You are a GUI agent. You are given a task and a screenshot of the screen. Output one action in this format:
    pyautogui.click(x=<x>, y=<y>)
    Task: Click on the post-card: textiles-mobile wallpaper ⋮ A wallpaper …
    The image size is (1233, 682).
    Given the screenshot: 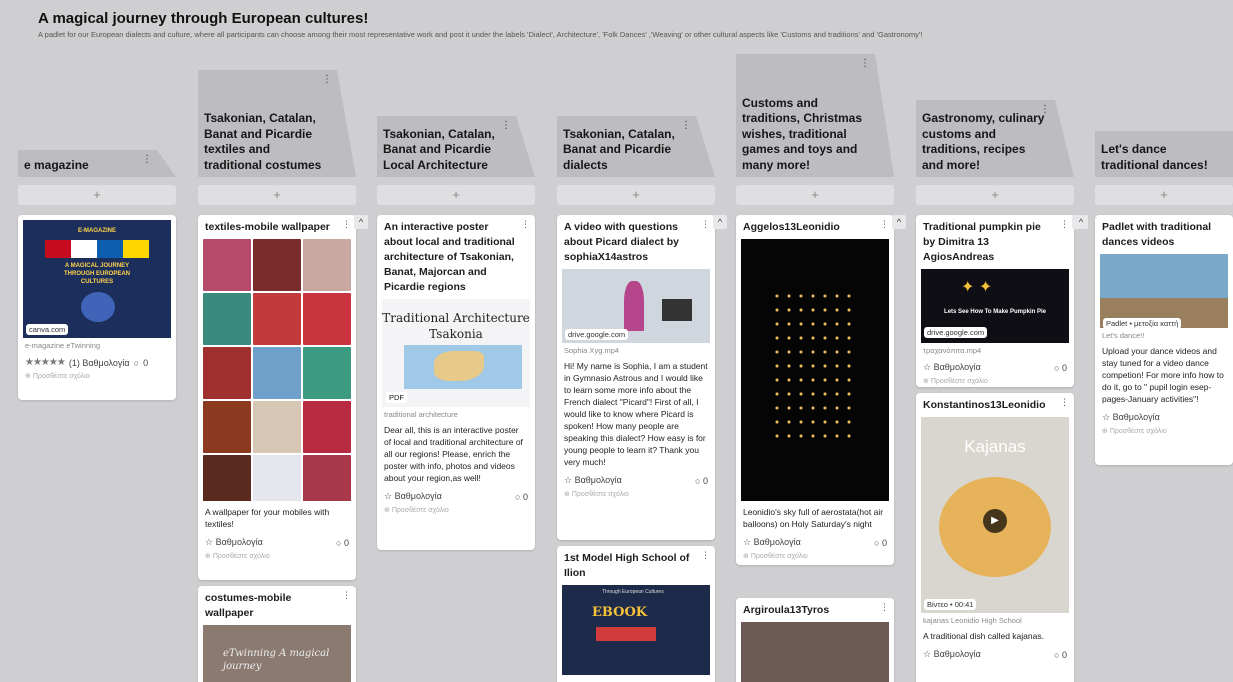 What is the action you would take?
    pyautogui.click(x=277, y=397)
    